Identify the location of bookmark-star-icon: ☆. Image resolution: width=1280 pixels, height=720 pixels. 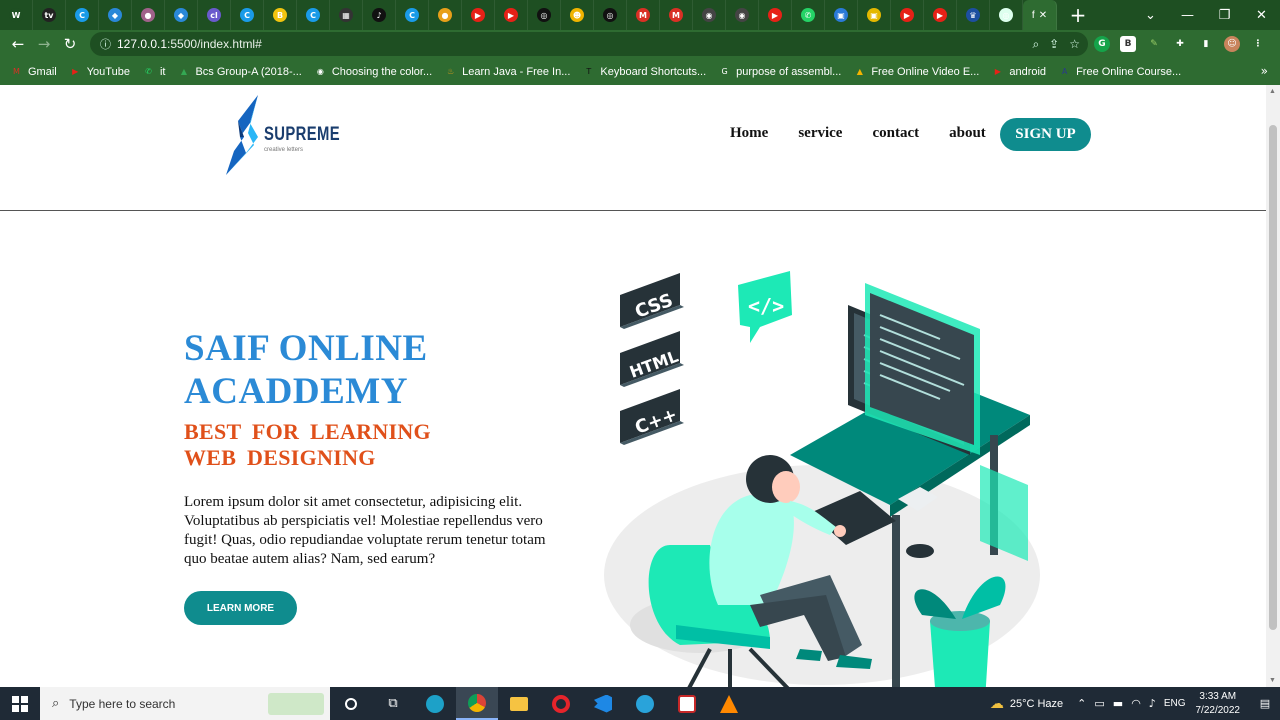
(1074, 44).